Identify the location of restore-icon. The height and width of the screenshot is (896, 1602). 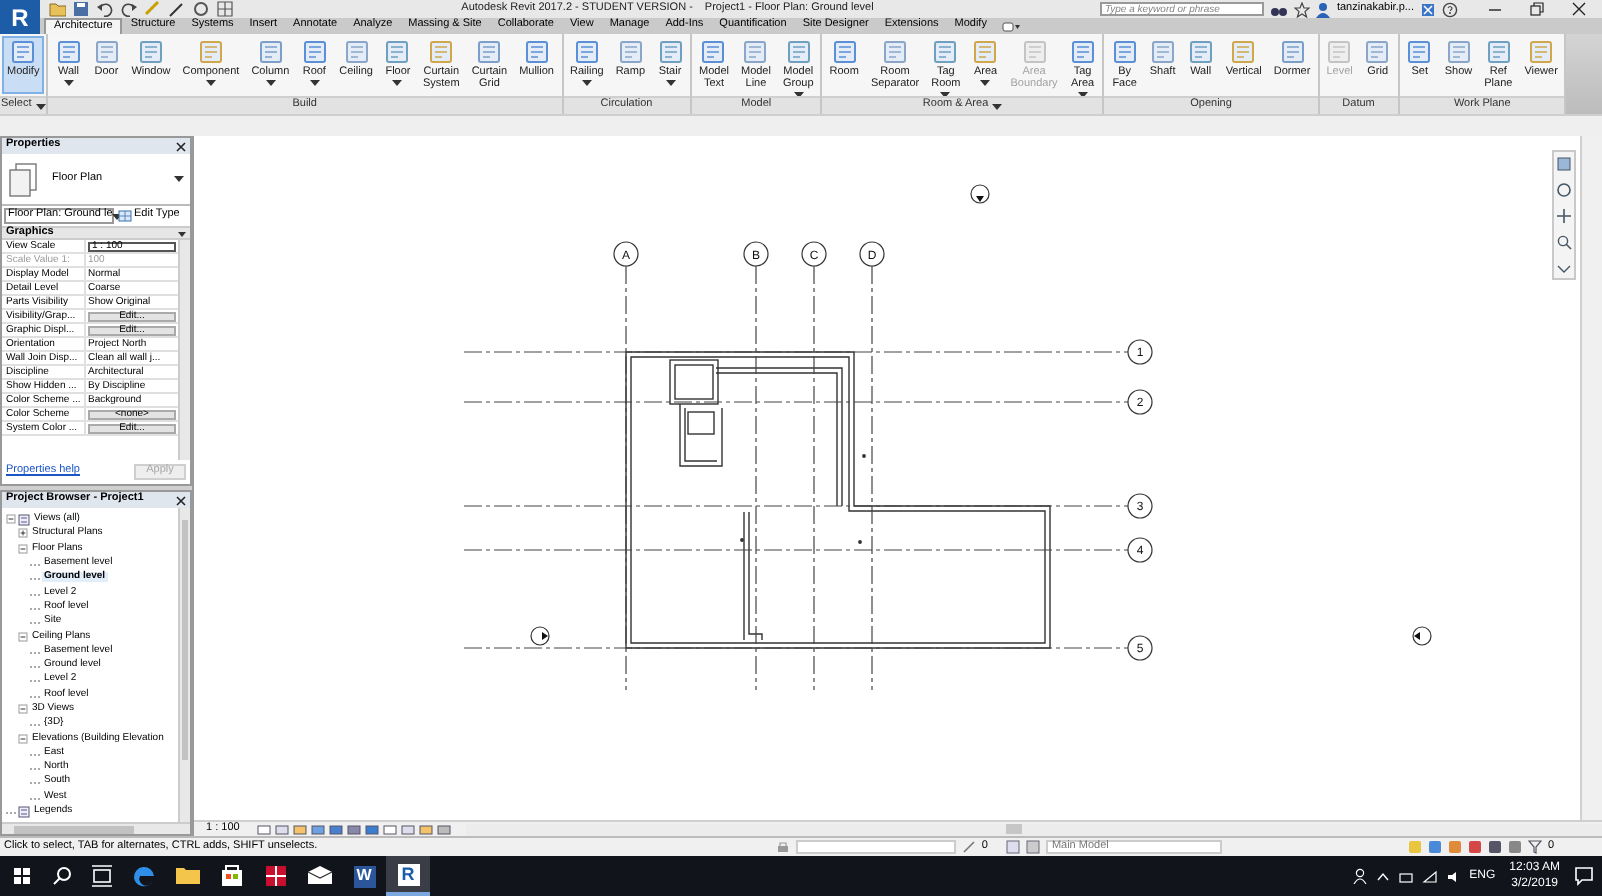
(1537, 9).